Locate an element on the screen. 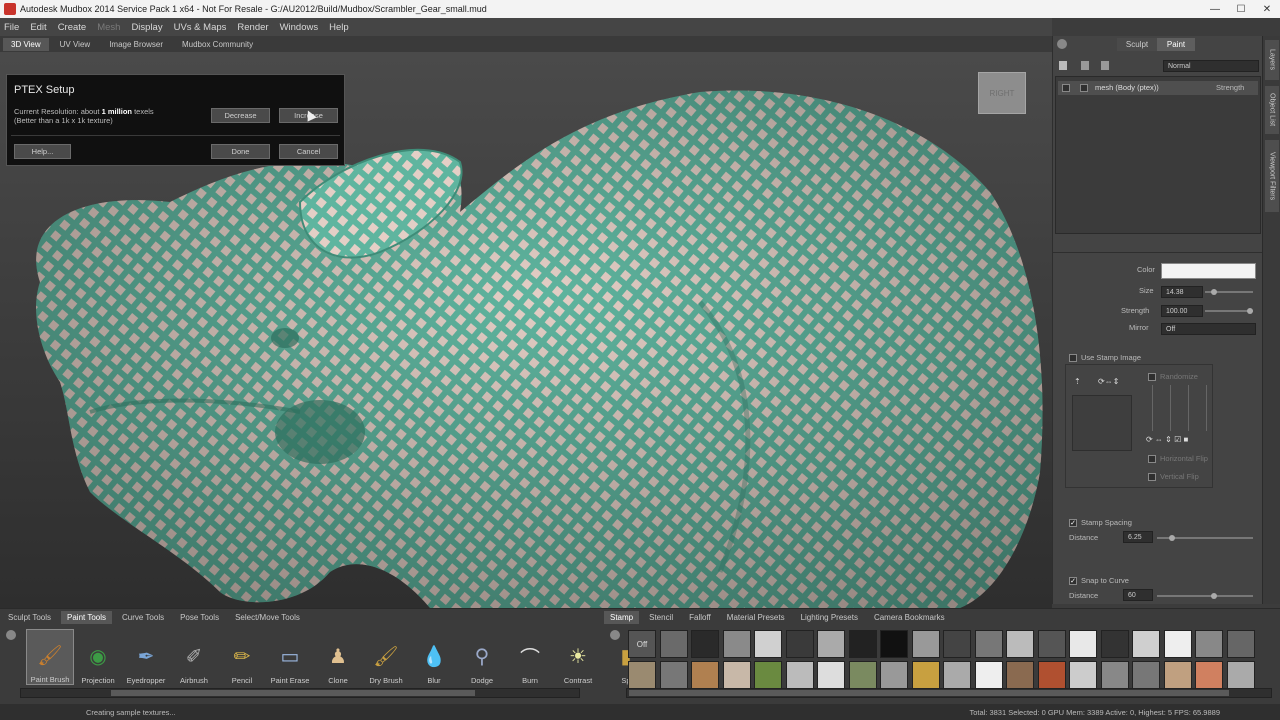 Image resolution: width=1280 pixels, height=720 pixels. color-swatch is located at coordinates (1208, 271).